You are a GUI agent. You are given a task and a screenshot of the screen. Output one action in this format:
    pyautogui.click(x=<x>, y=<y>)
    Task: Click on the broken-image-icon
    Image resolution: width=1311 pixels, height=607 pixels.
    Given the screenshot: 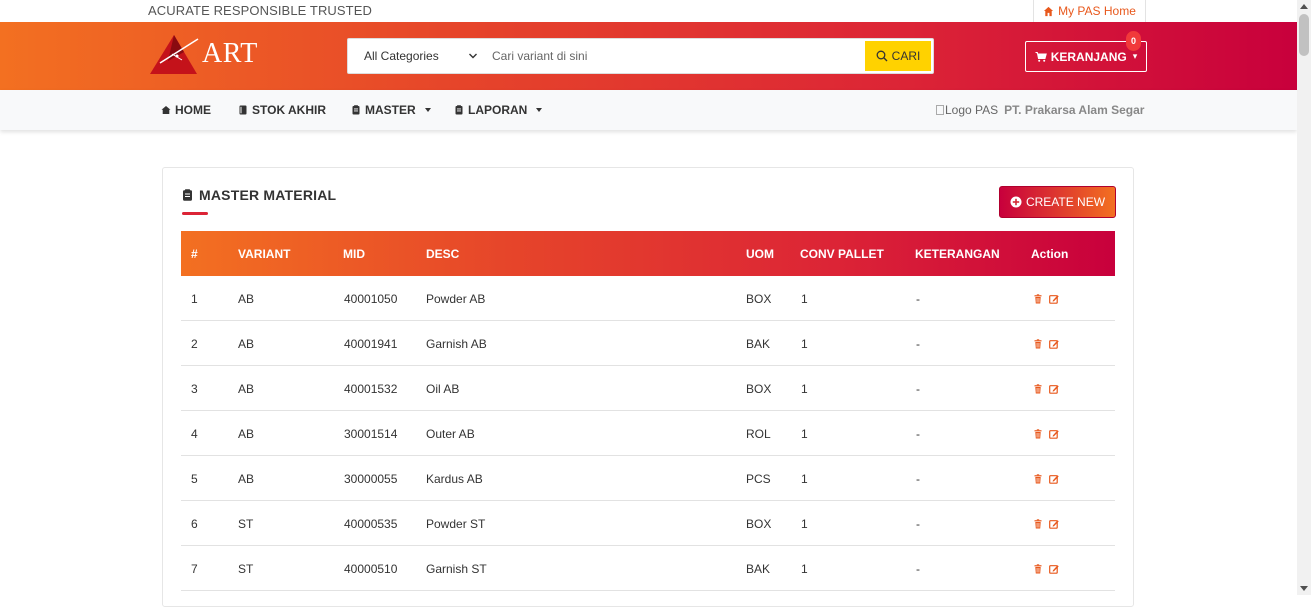 What is the action you would take?
    pyautogui.click(x=940, y=110)
    